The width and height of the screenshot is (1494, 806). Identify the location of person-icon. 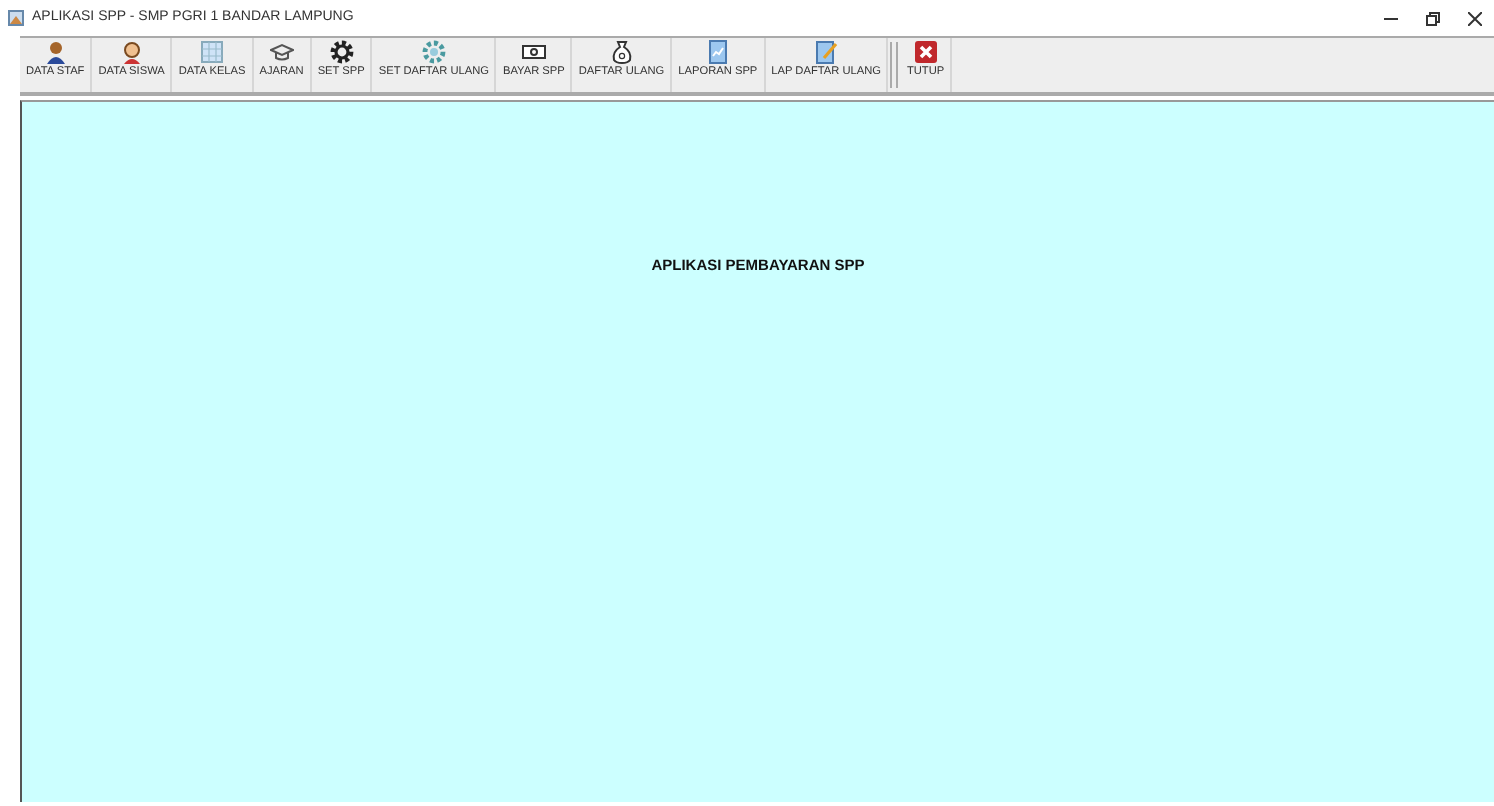
(55, 52).